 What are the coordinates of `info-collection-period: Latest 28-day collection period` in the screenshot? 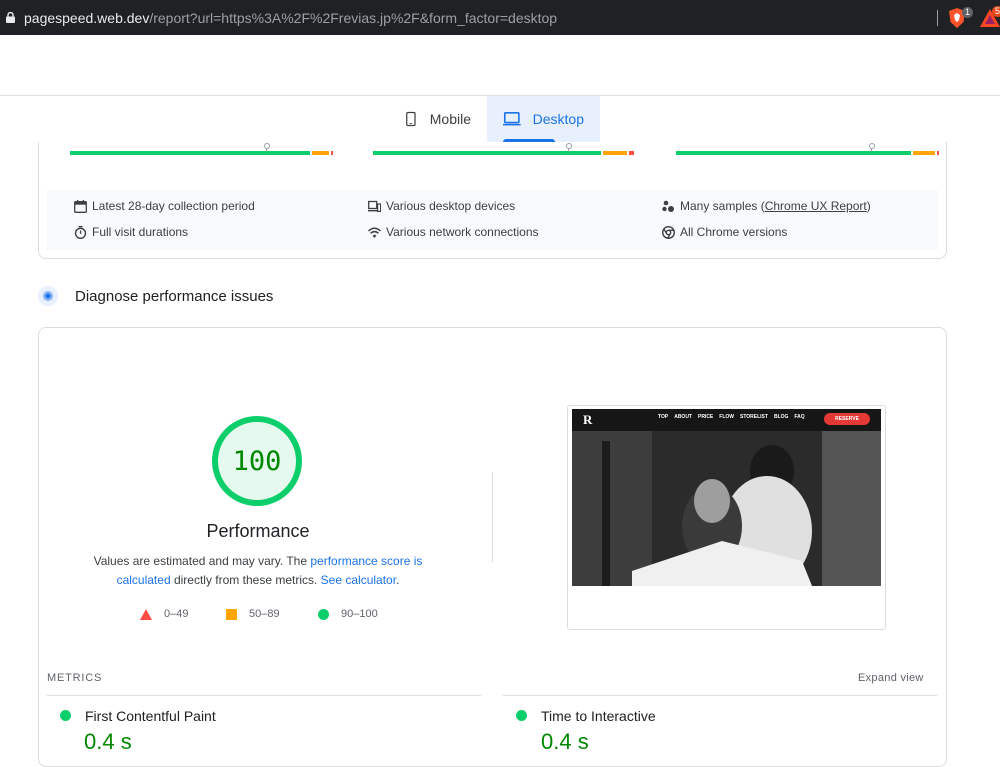 It's located at (164, 206).